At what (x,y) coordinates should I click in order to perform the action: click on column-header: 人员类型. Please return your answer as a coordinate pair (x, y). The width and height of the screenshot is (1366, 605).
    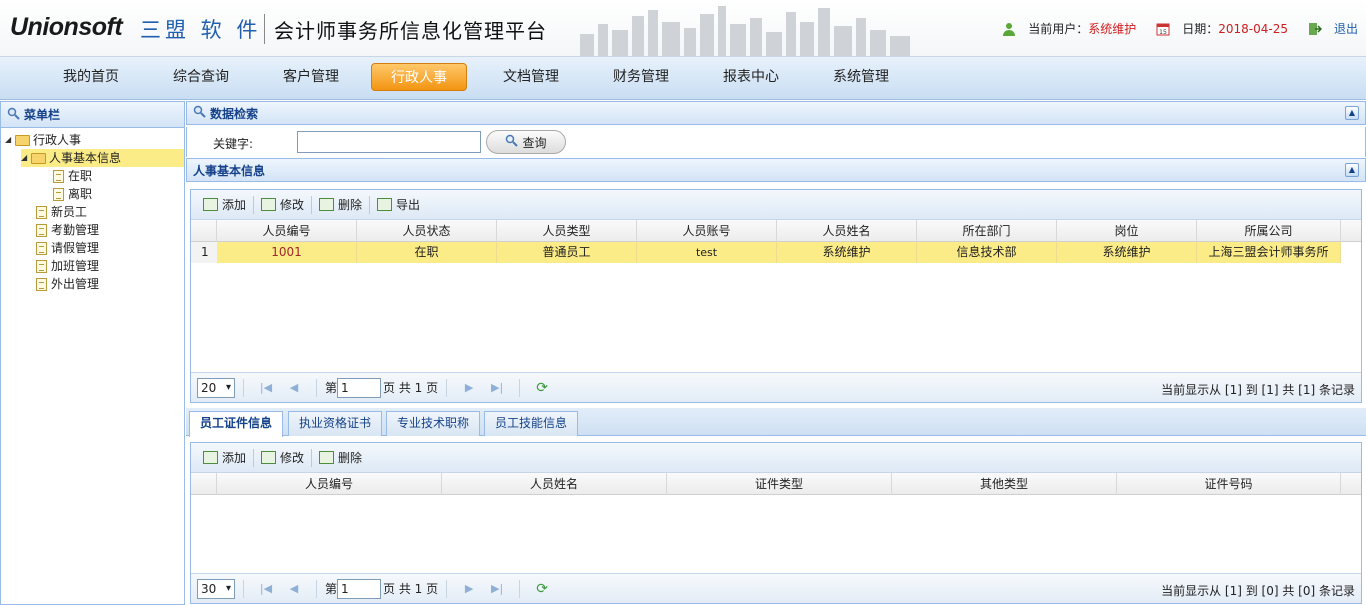
    Looking at the image, I should click on (567, 231).